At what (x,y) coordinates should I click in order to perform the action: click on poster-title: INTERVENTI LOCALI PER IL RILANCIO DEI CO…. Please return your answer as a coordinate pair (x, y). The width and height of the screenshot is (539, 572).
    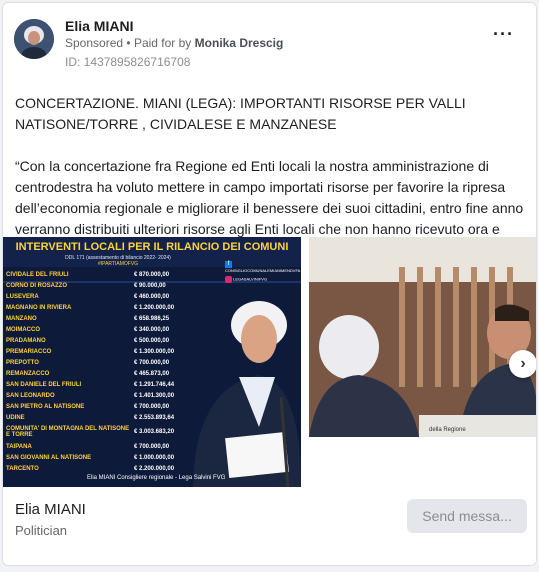
    Looking at the image, I should click on (152, 247).